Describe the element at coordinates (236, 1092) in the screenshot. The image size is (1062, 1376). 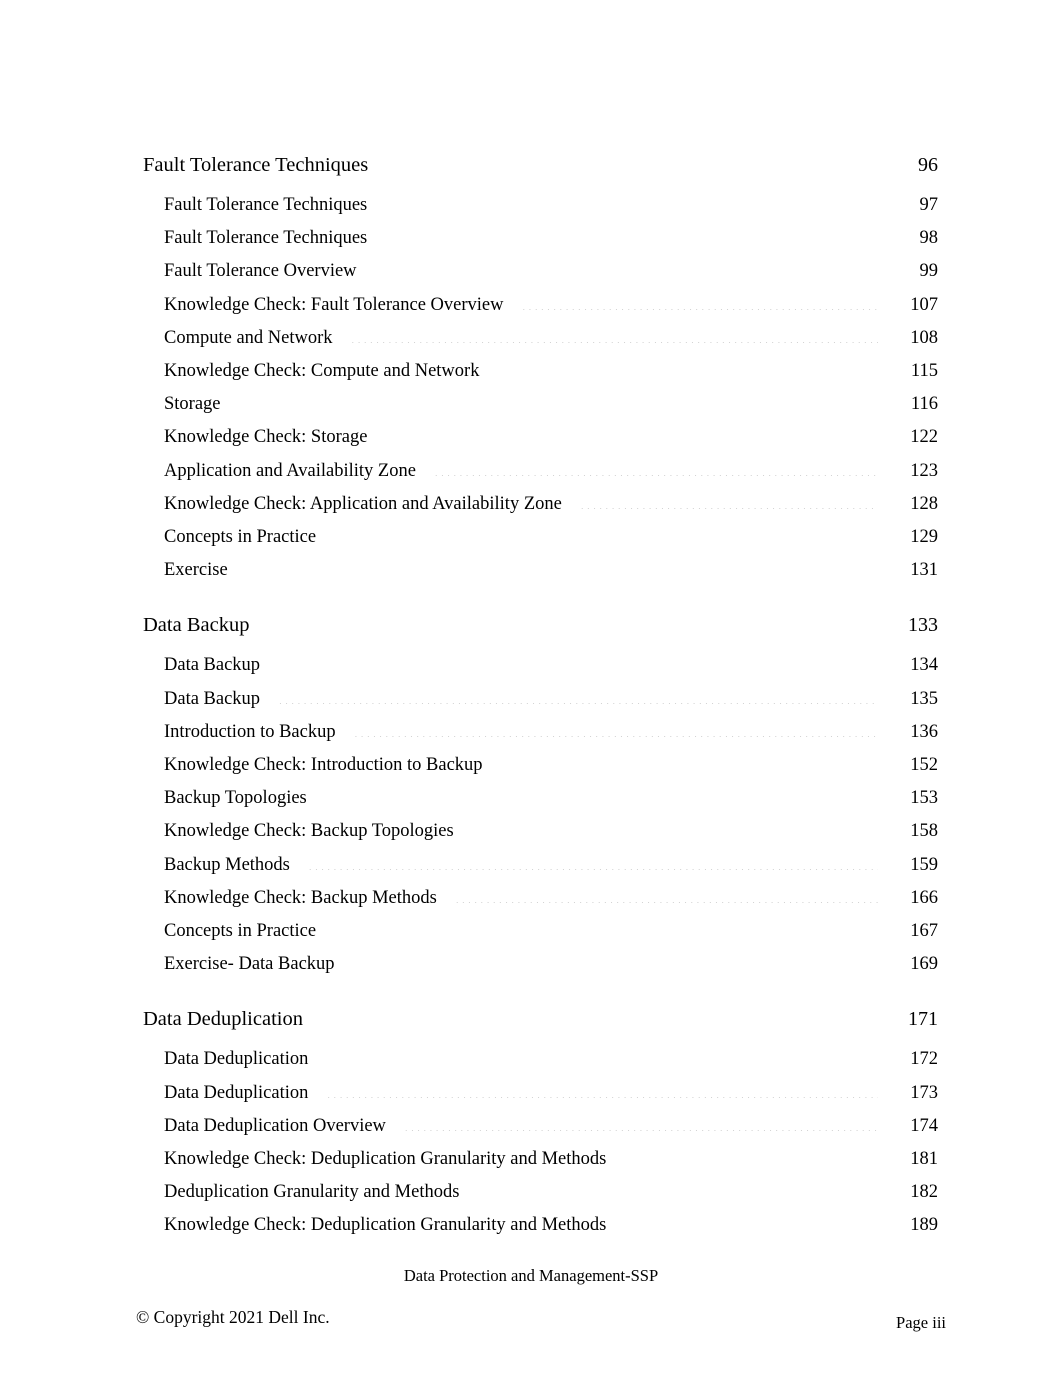
I see `toc-entry-title: Data Deduplication` at that location.